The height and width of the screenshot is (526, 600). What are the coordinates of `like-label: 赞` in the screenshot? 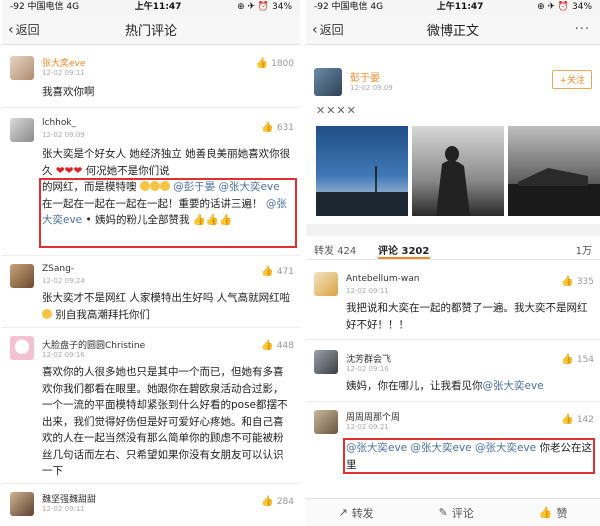 It's located at (562, 513).